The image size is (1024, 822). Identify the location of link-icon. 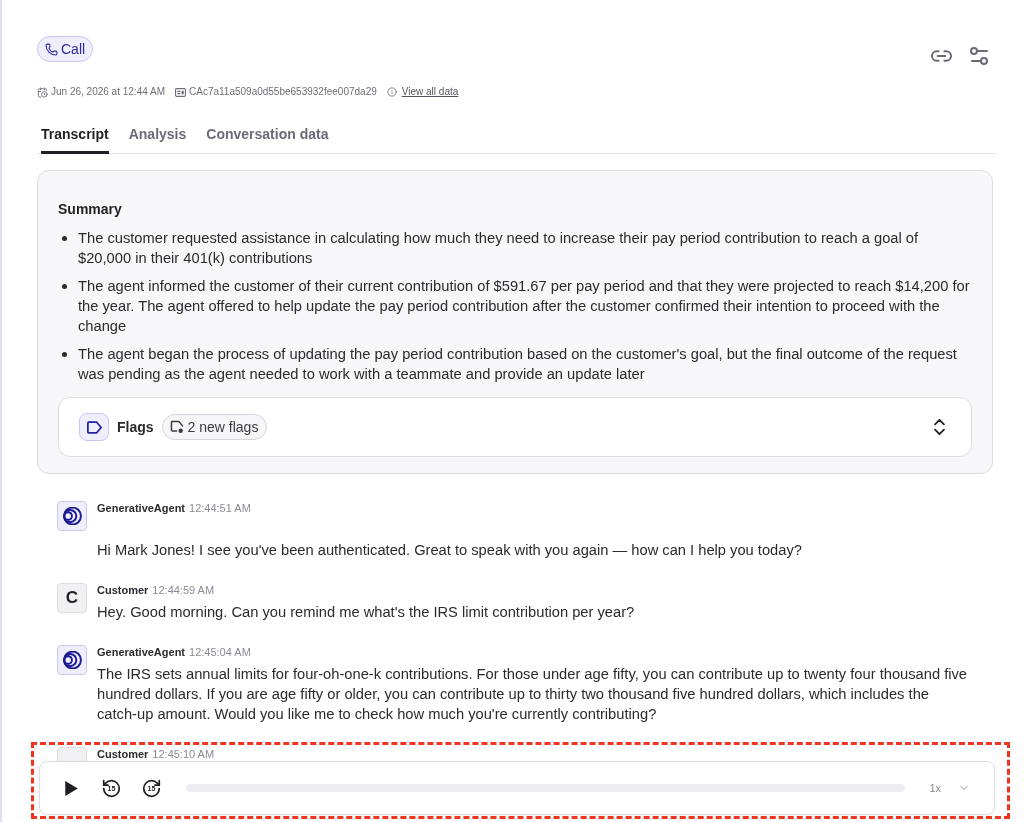
(941, 56).